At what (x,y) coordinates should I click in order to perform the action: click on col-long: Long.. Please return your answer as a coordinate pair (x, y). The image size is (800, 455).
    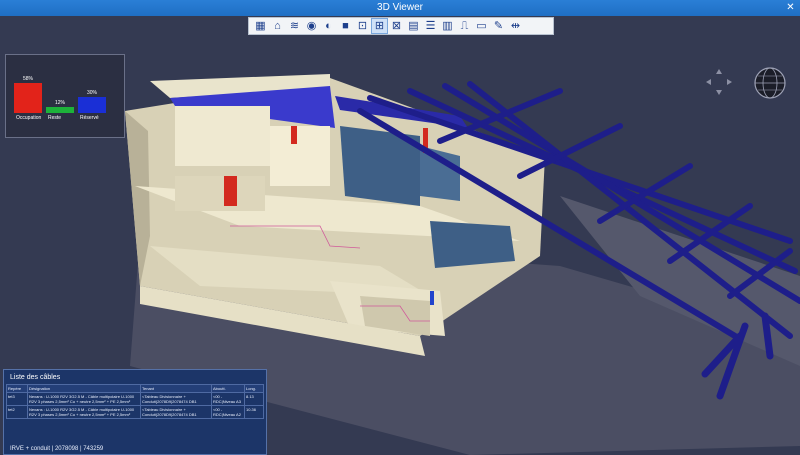
    Looking at the image, I should click on (254, 388).